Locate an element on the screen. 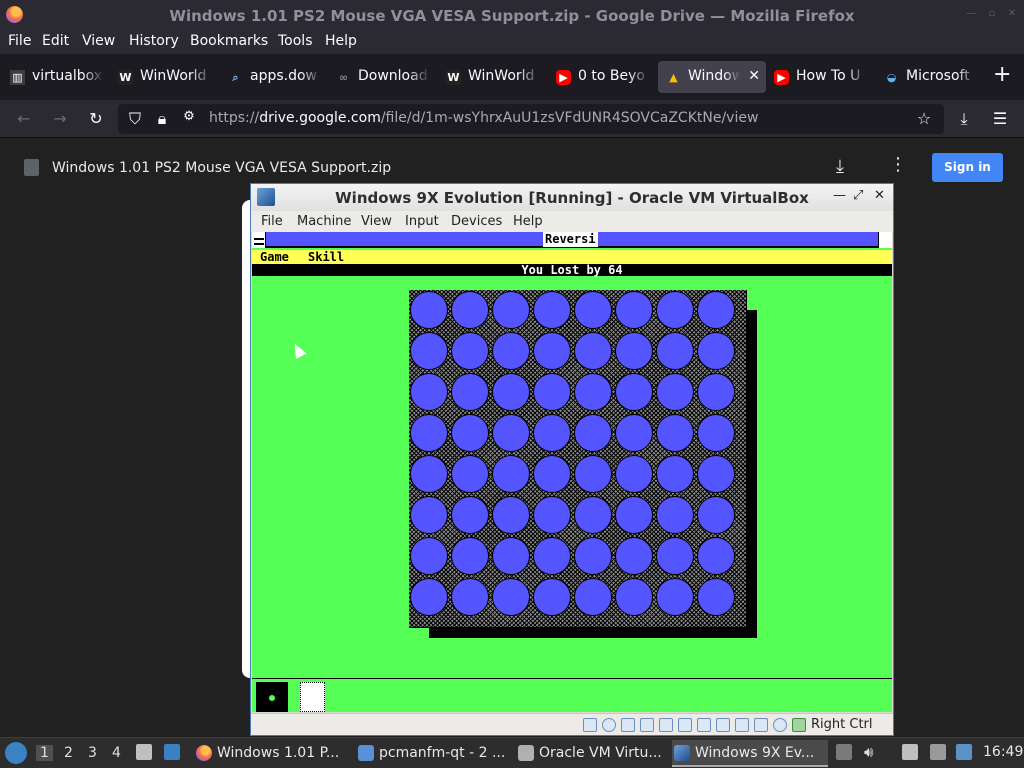 The height and width of the screenshot is (768, 1024). tab-winworld-1: W WinWorld is located at coordinates (164, 77).